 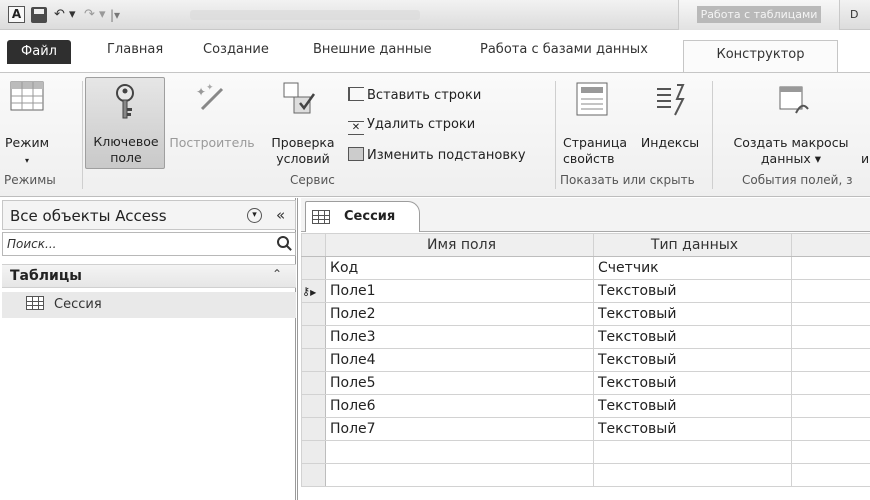 What do you see at coordinates (411, 126) in the screenshot?
I see `delete-rows-button: ✕ Удалить строки` at bounding box center [411, 126].